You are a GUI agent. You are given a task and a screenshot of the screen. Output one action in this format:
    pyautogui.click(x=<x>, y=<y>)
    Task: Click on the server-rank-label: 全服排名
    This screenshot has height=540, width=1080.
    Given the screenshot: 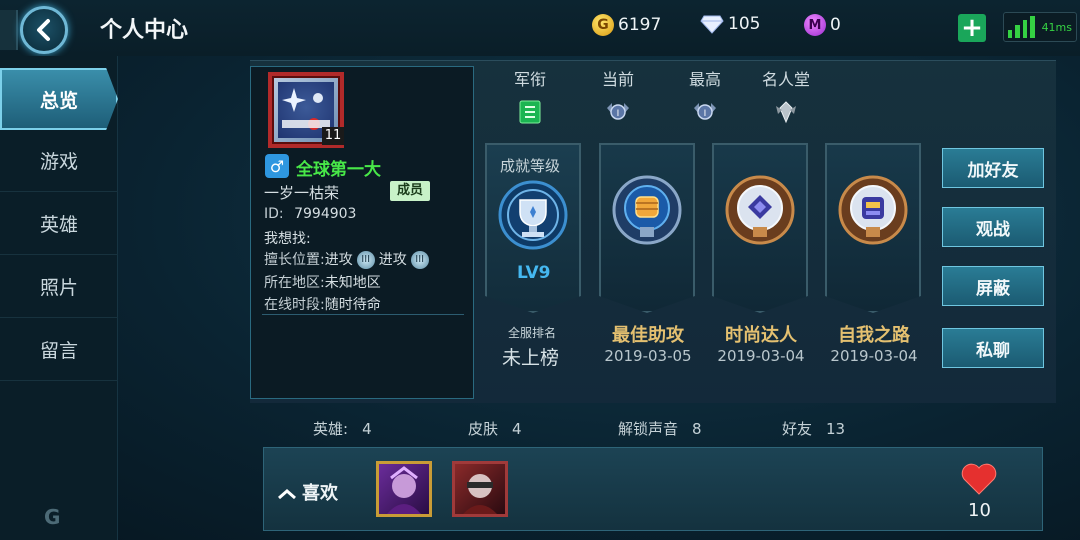 What is the action you would take?
    pyautogui.click(x=532, y=333)
    